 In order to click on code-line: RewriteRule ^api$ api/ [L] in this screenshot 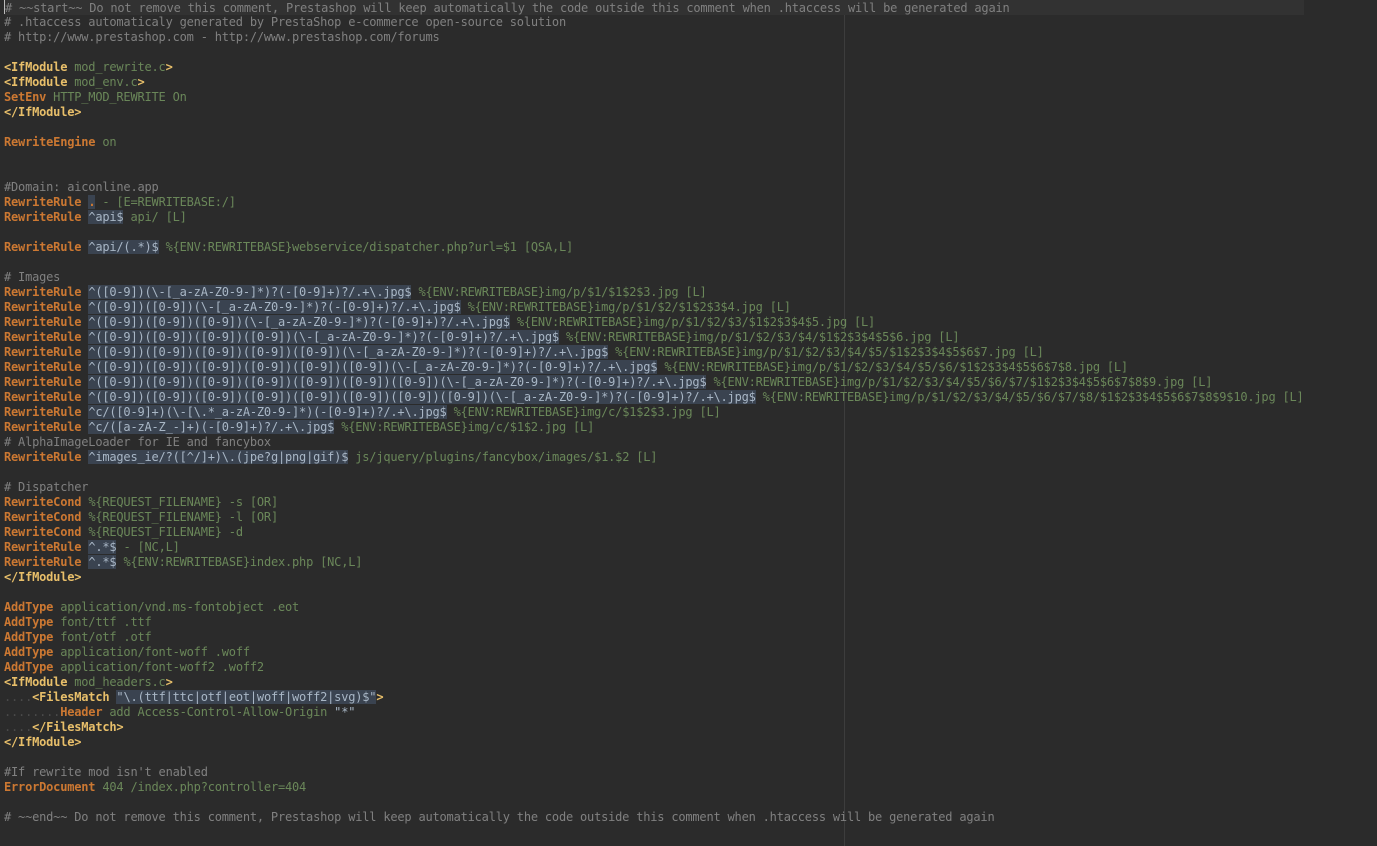, I will do `click(654, 217)`.